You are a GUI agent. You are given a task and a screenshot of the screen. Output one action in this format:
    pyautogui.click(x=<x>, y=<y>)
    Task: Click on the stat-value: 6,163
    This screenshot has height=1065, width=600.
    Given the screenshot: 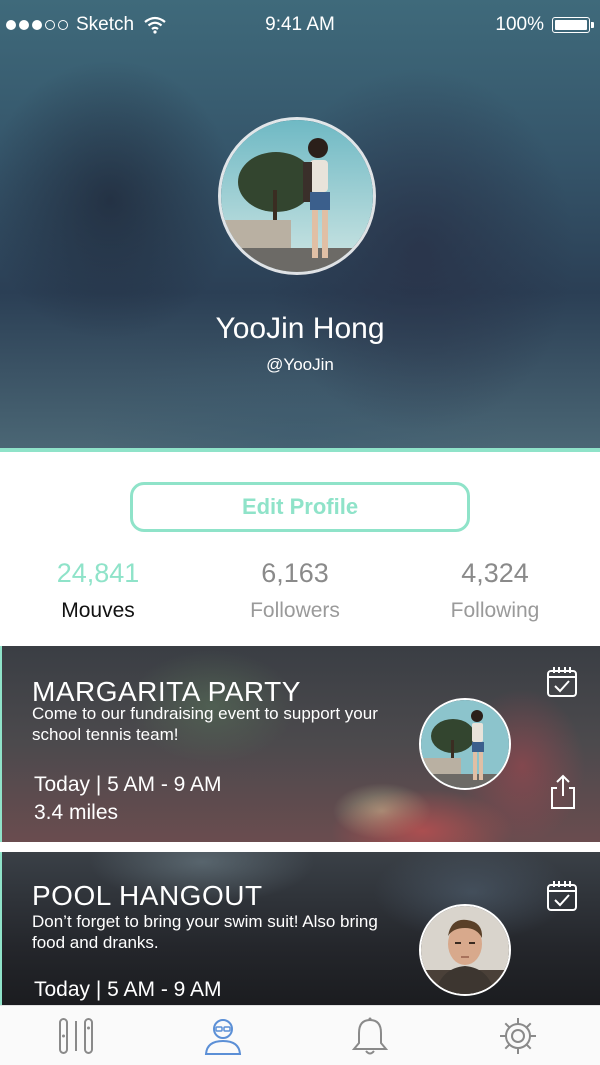 What is the action you would take?
    pyautogui.click(x=295, y=573)
    